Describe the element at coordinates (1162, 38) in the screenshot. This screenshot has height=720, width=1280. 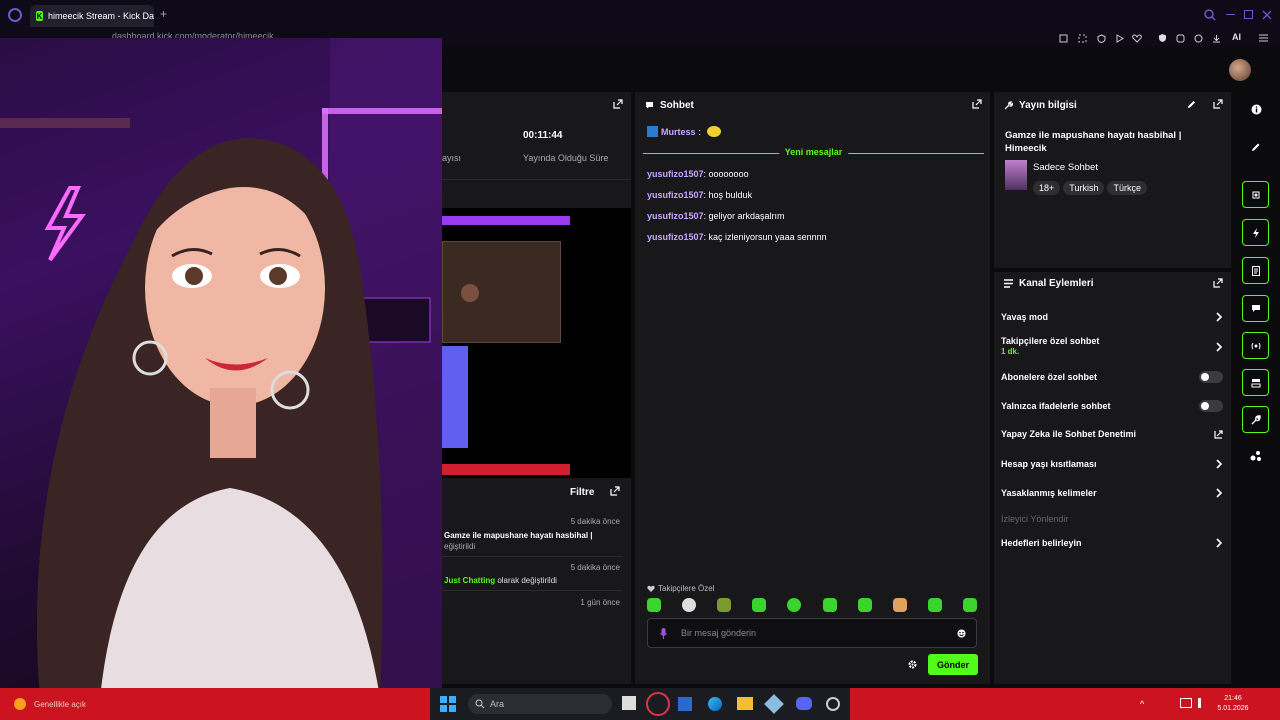
I see `vpn-shield-icon` at that location.